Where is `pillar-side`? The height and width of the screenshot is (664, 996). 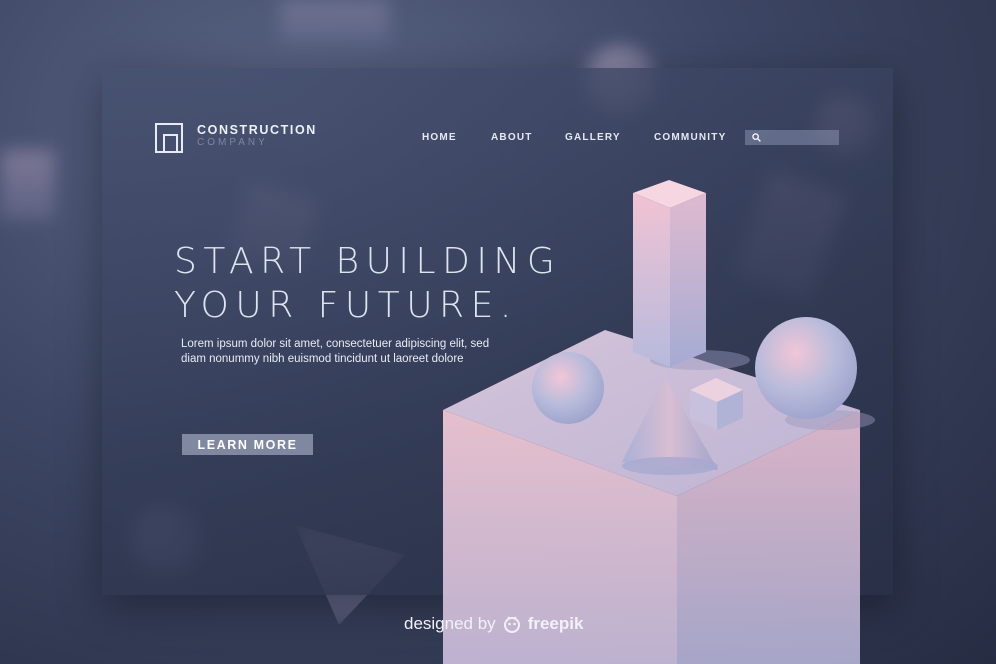 pillar-side is located at coordinates (688, 280).